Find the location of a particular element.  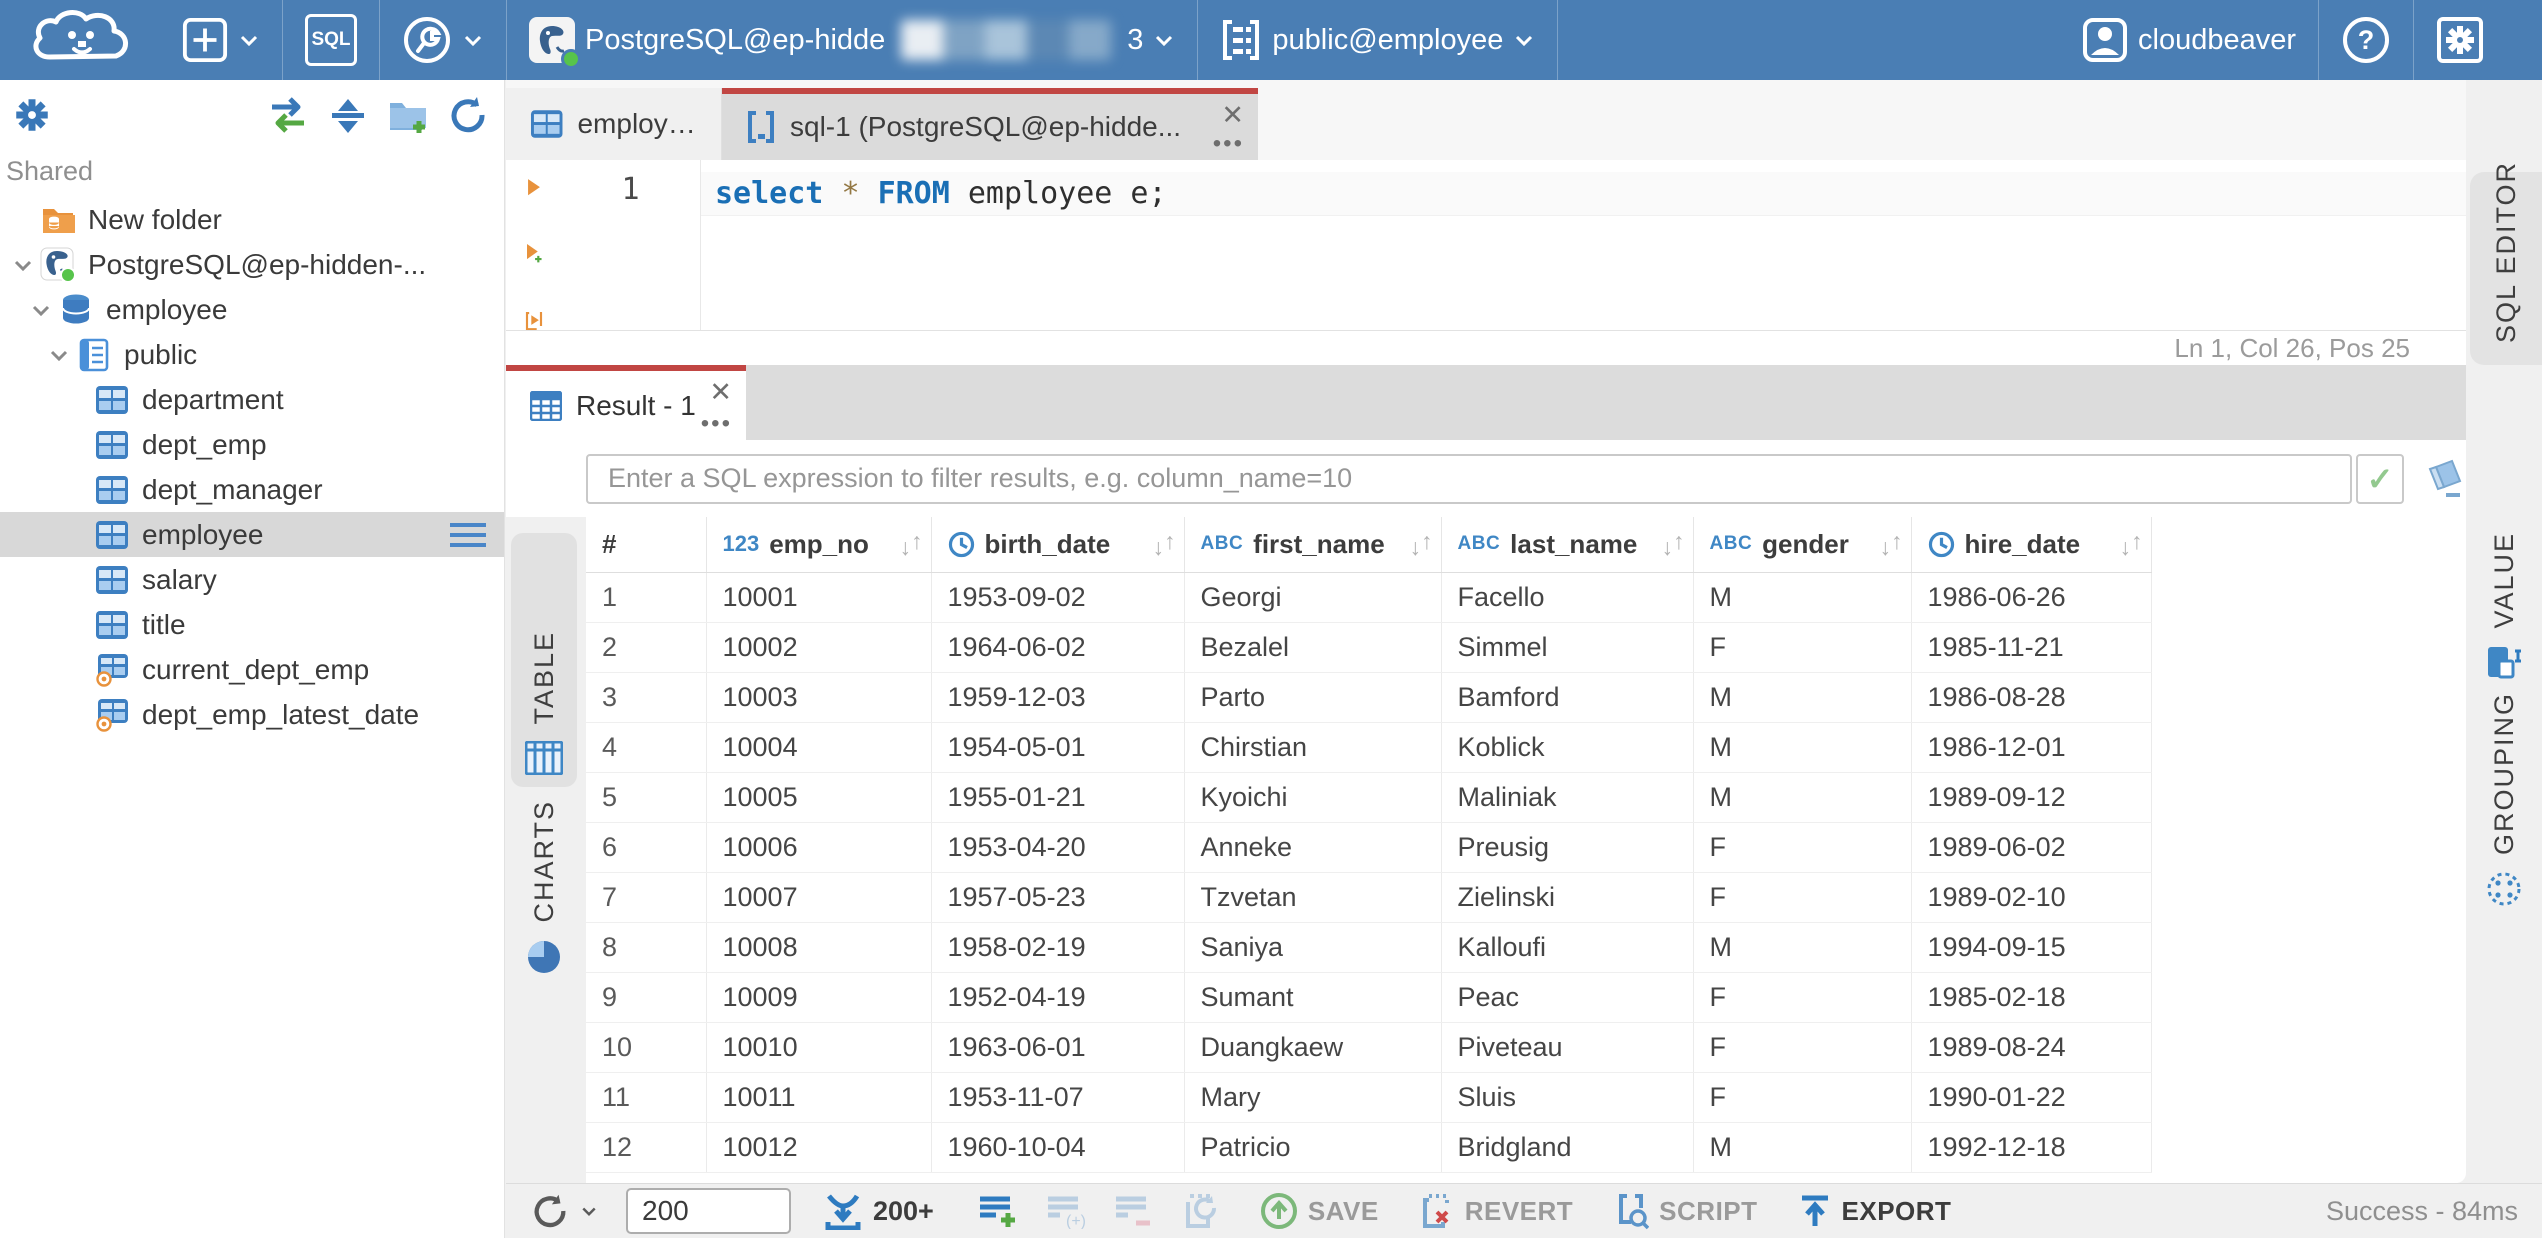

data-cell: 1958-02-19 is located at coordinates (1058, 947).